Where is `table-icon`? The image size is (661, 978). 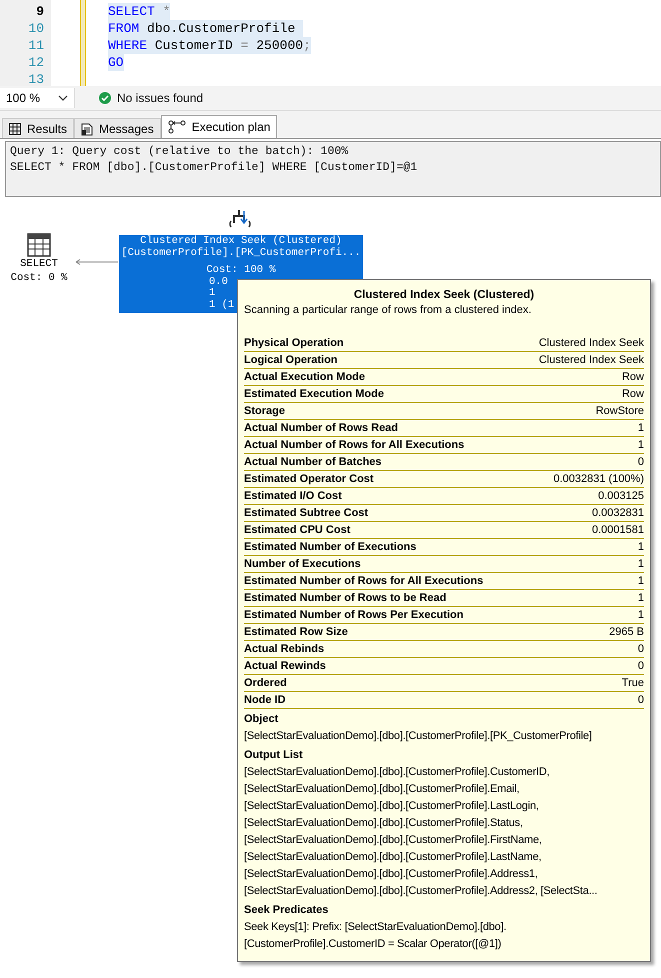
table-icon is located at coordinates (39, 245).